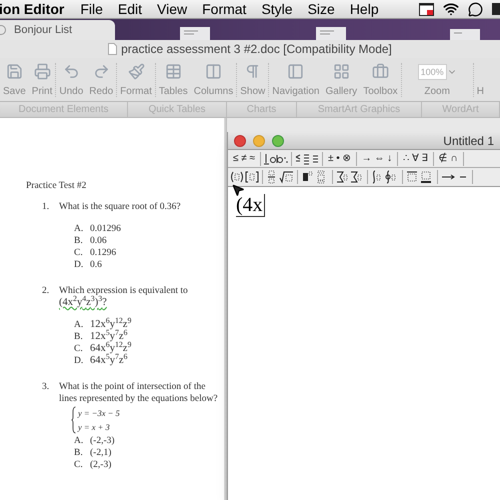 Image resolution: width=500 pixels, height=500 pixels. What do you see at coordinates (437, 81) in the screenshot?
I see `toolbar-button: 100% Zoom` at bounding box center [437, 81].